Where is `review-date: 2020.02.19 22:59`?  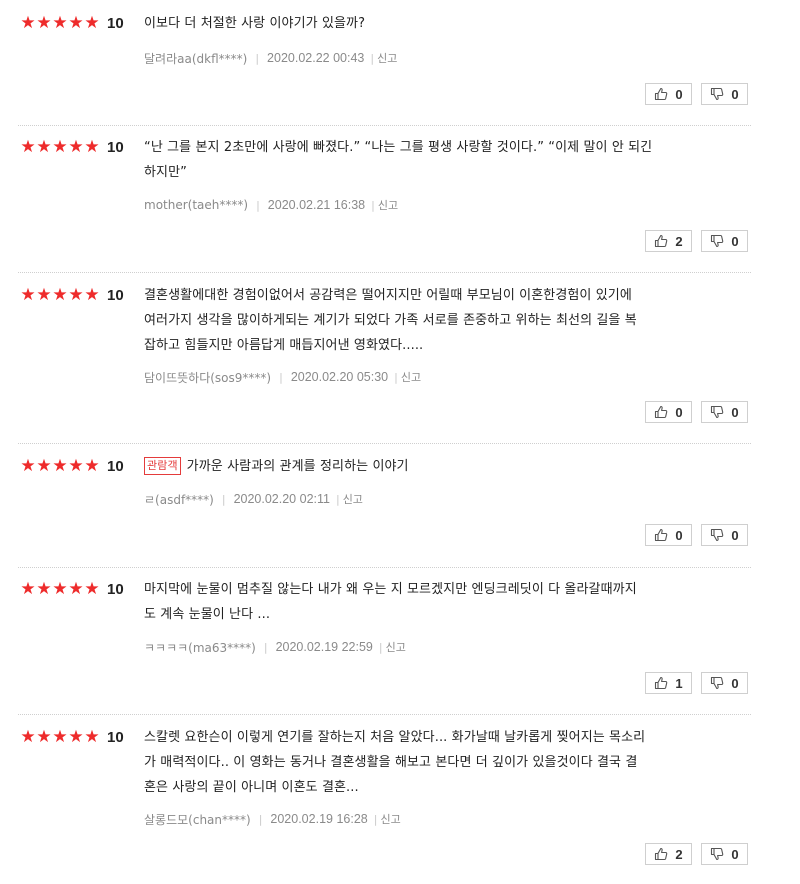
review-date: 2020.02.19 22:59 is located at coordinates (324, 647).